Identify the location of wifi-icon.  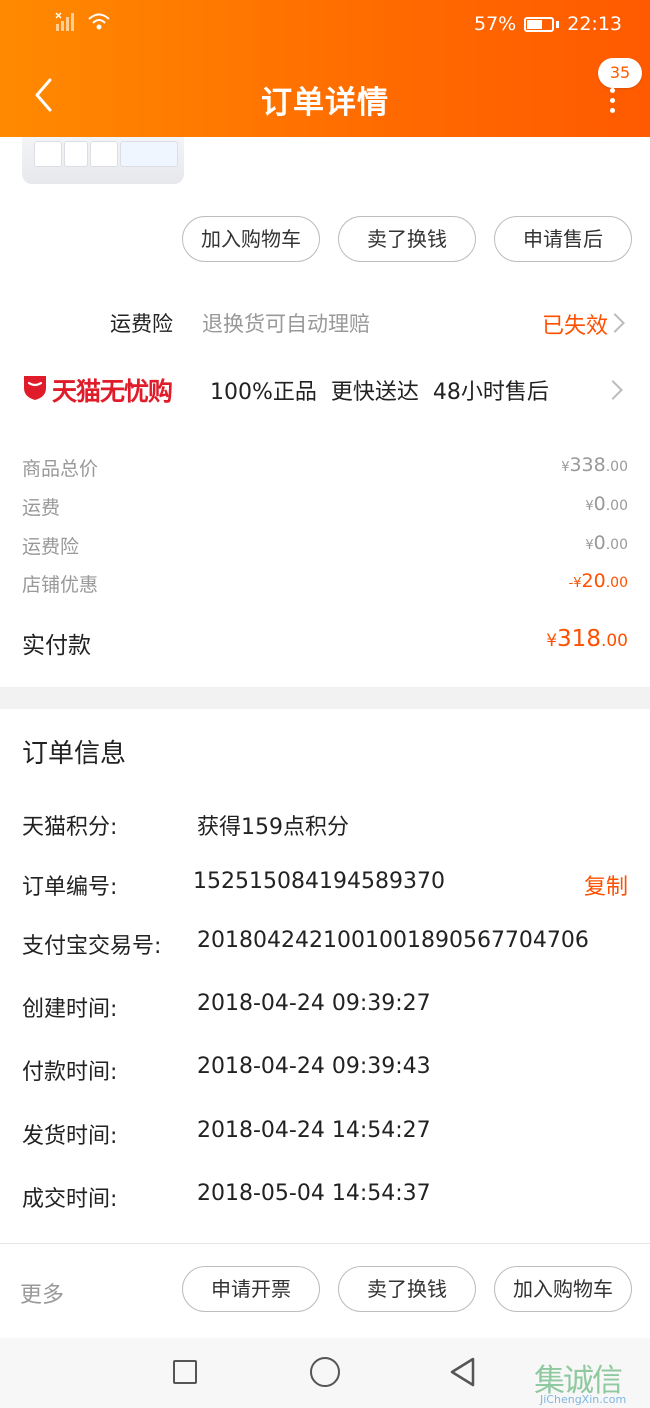
(99, 21).